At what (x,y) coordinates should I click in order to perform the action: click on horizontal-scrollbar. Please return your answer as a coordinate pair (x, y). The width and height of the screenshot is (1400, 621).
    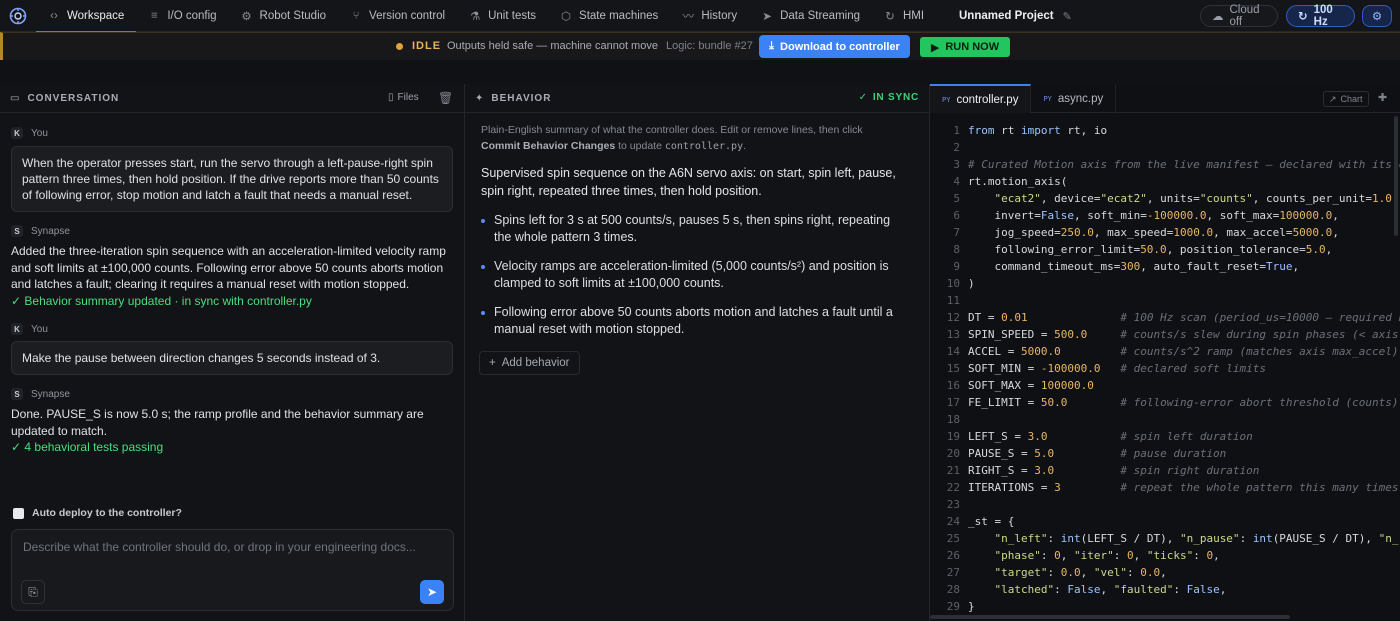
    Looking at the image, I should click on (1110, 617).